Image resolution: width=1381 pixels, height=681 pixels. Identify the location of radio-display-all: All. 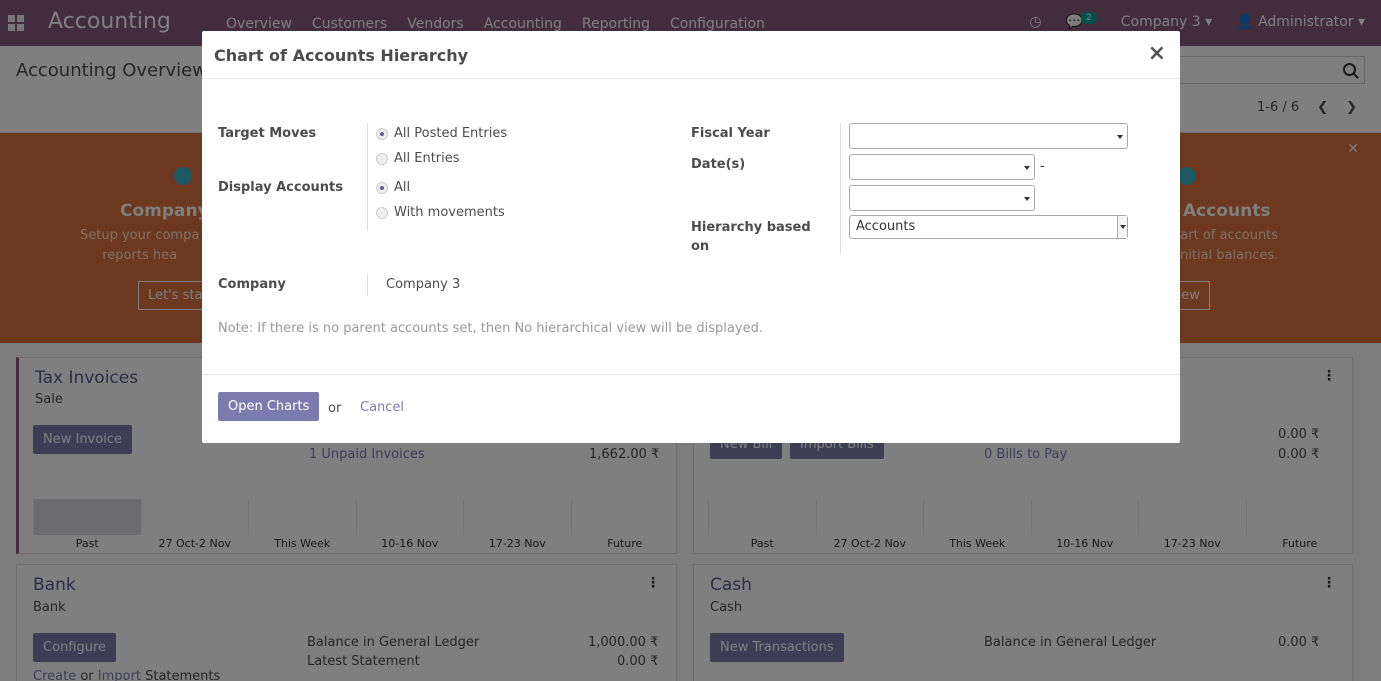
(393, 187).